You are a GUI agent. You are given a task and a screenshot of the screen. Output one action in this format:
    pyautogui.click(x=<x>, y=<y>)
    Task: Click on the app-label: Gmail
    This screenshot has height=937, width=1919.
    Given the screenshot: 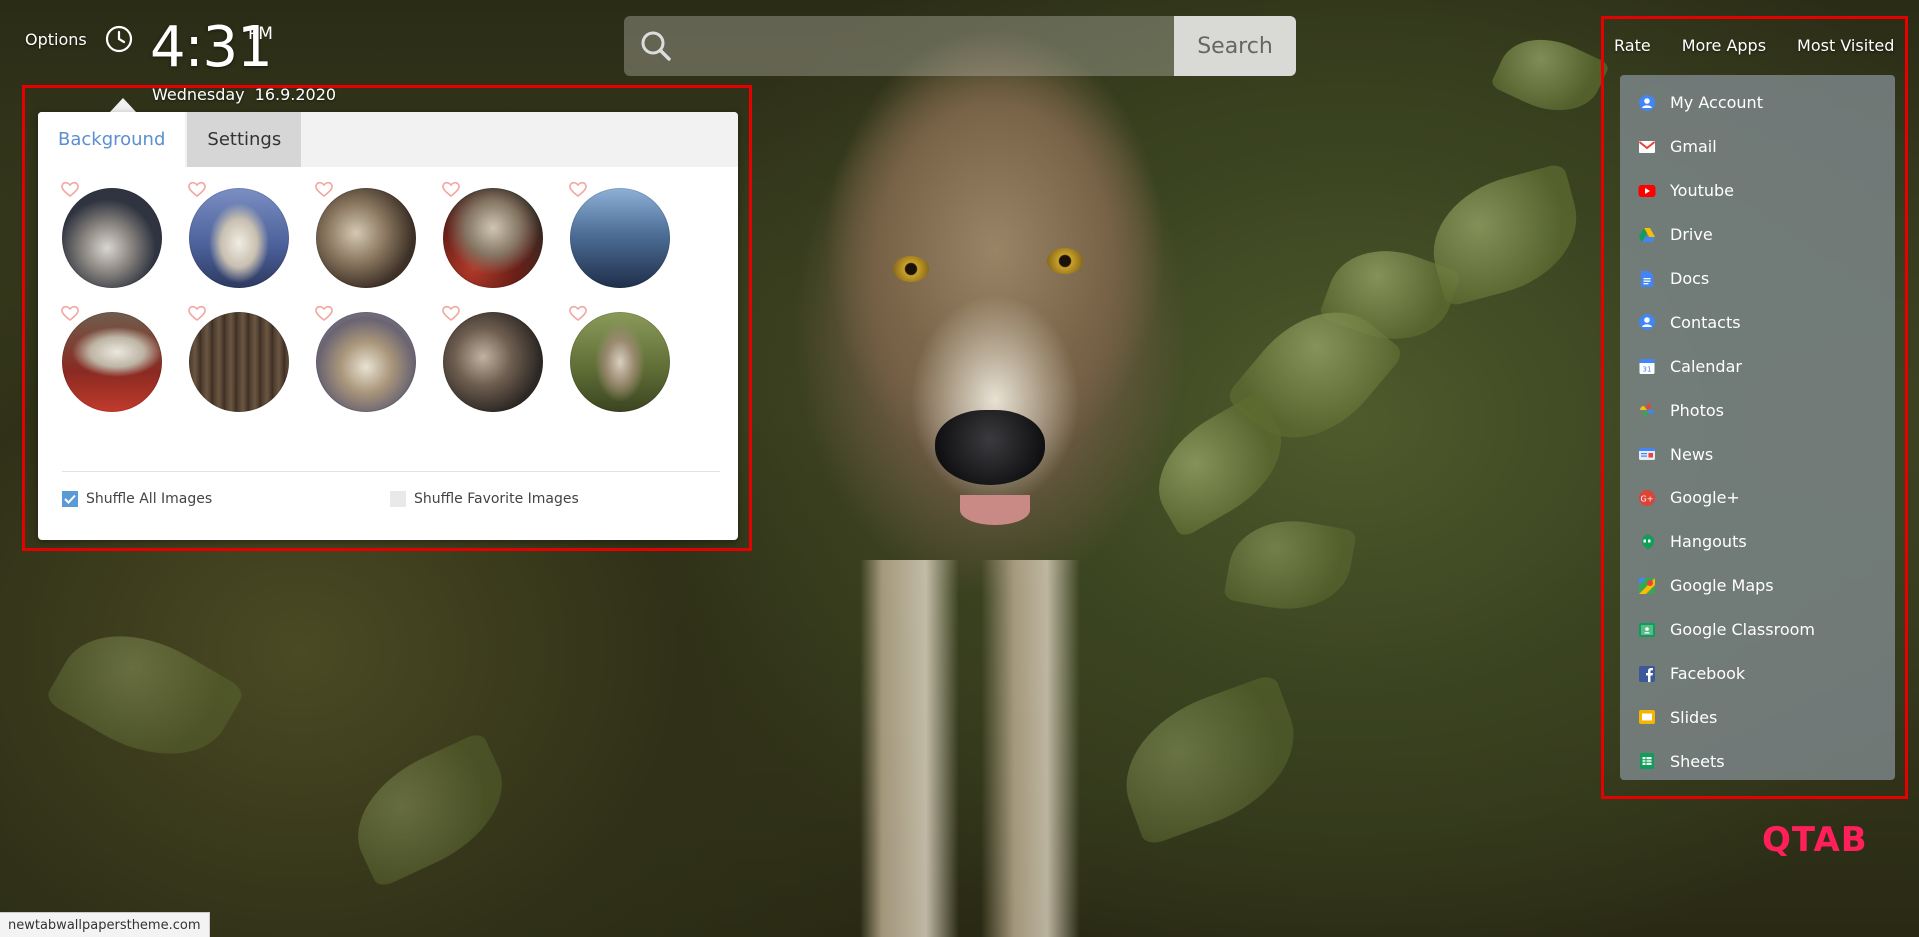 What is the action you would take?
    pyautogui.click(x=1693, y=147)
    